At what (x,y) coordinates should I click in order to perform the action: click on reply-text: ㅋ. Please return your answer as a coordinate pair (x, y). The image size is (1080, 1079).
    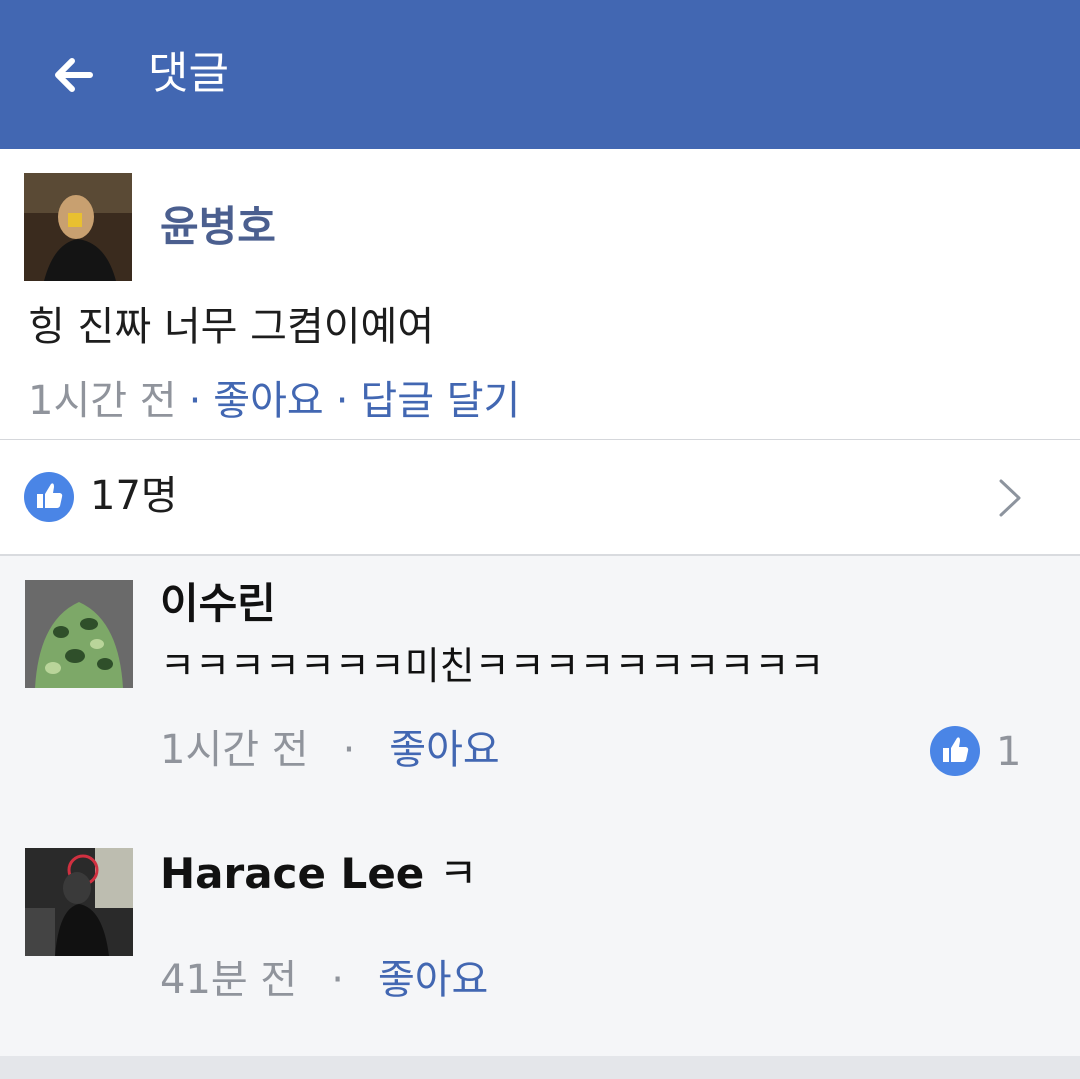
    Looking at the image, I should click on (458, 873).